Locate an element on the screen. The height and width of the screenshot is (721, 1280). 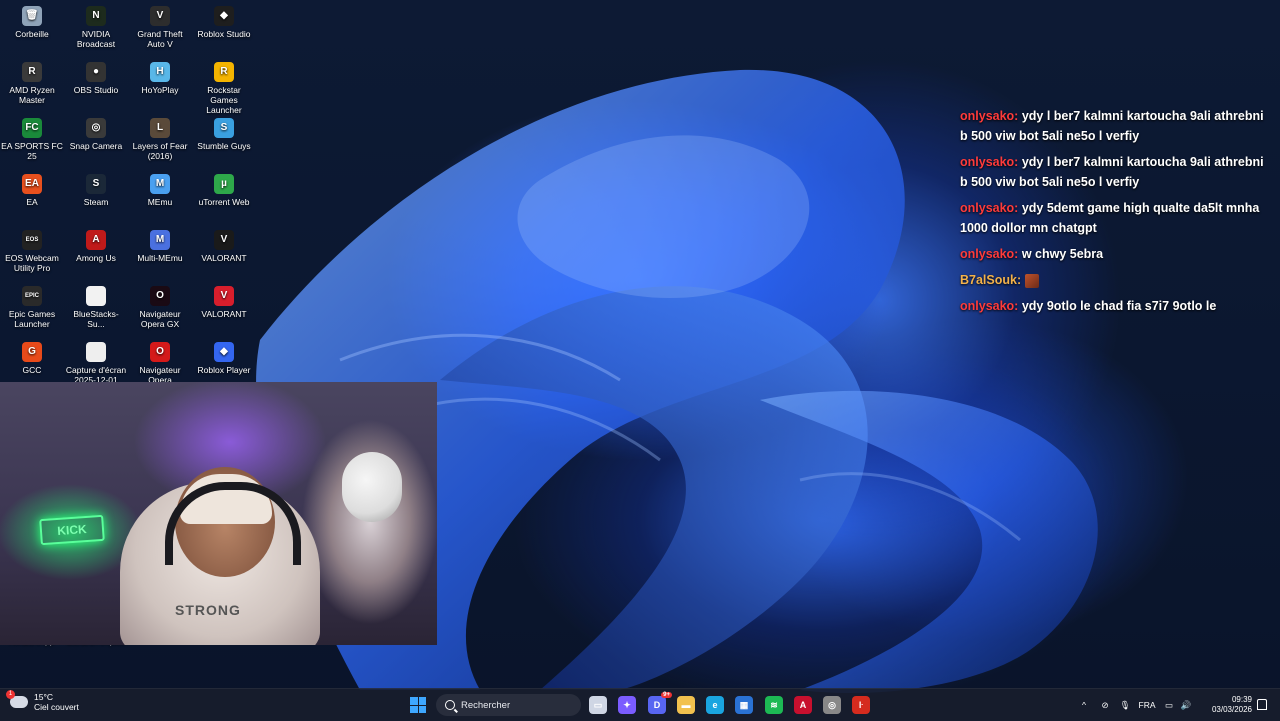
weather-badge: 1 is located at coordinates (10, 694).